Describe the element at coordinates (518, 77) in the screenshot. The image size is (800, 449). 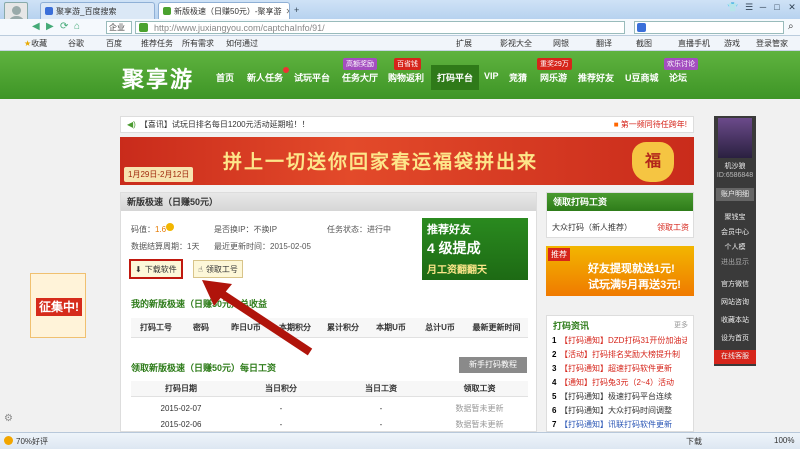
I see `nav-guess: 竞猜` at that location.